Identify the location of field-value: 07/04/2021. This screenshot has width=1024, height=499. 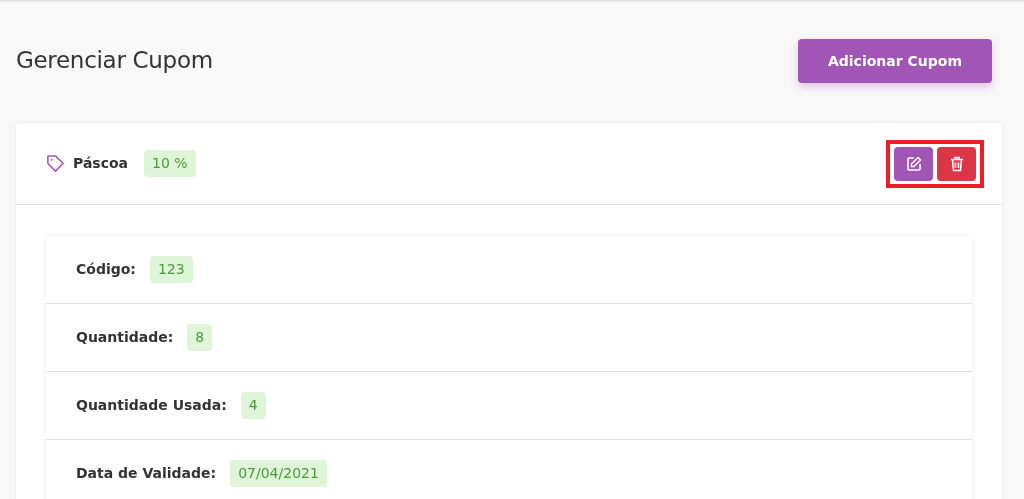
(278, 473).